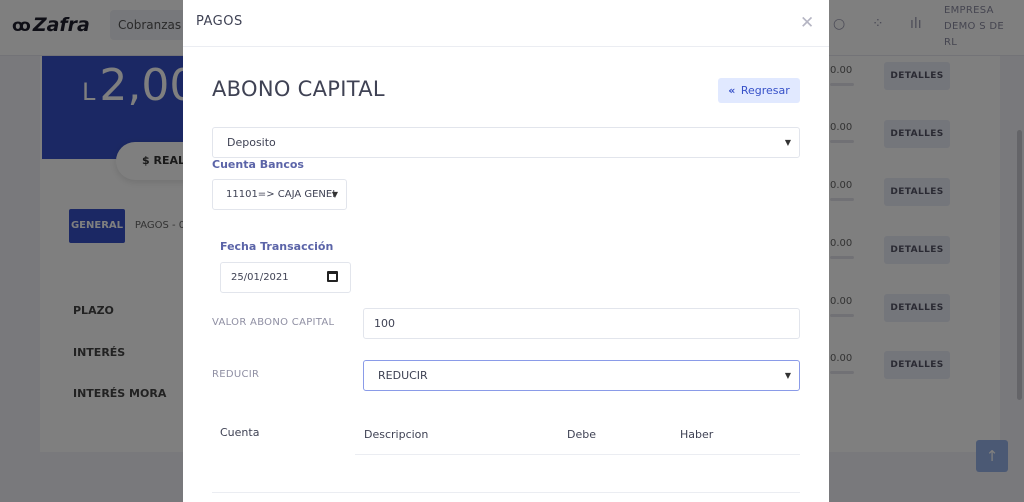 This screenshot has height=502, width=1024. I want to click on reducir-label: REDUCIR, so click(236, 374).